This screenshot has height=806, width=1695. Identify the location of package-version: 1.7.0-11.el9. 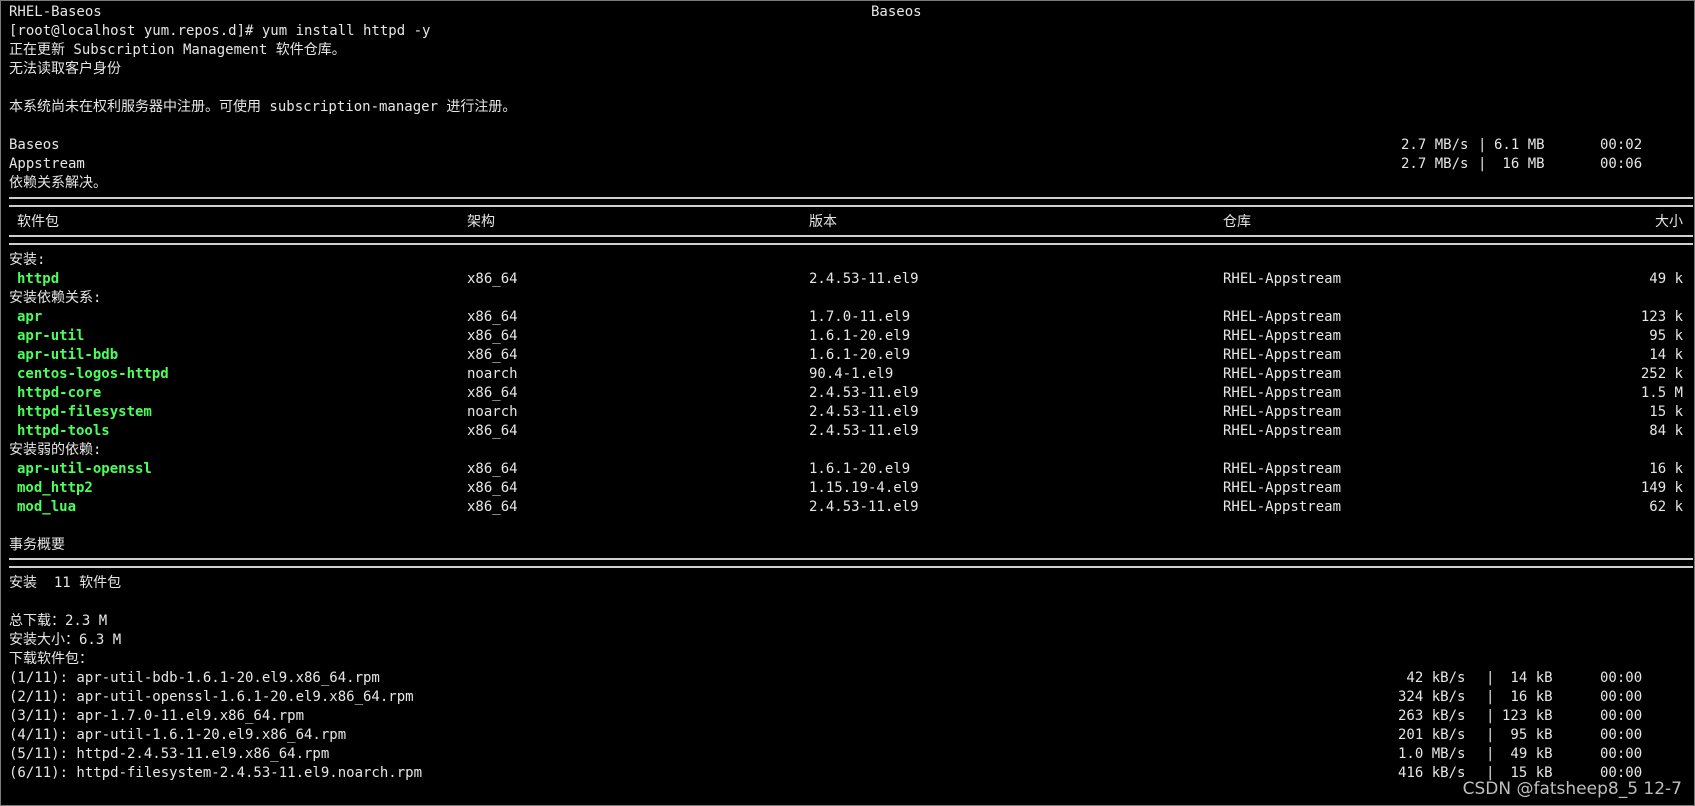
(860, 317).